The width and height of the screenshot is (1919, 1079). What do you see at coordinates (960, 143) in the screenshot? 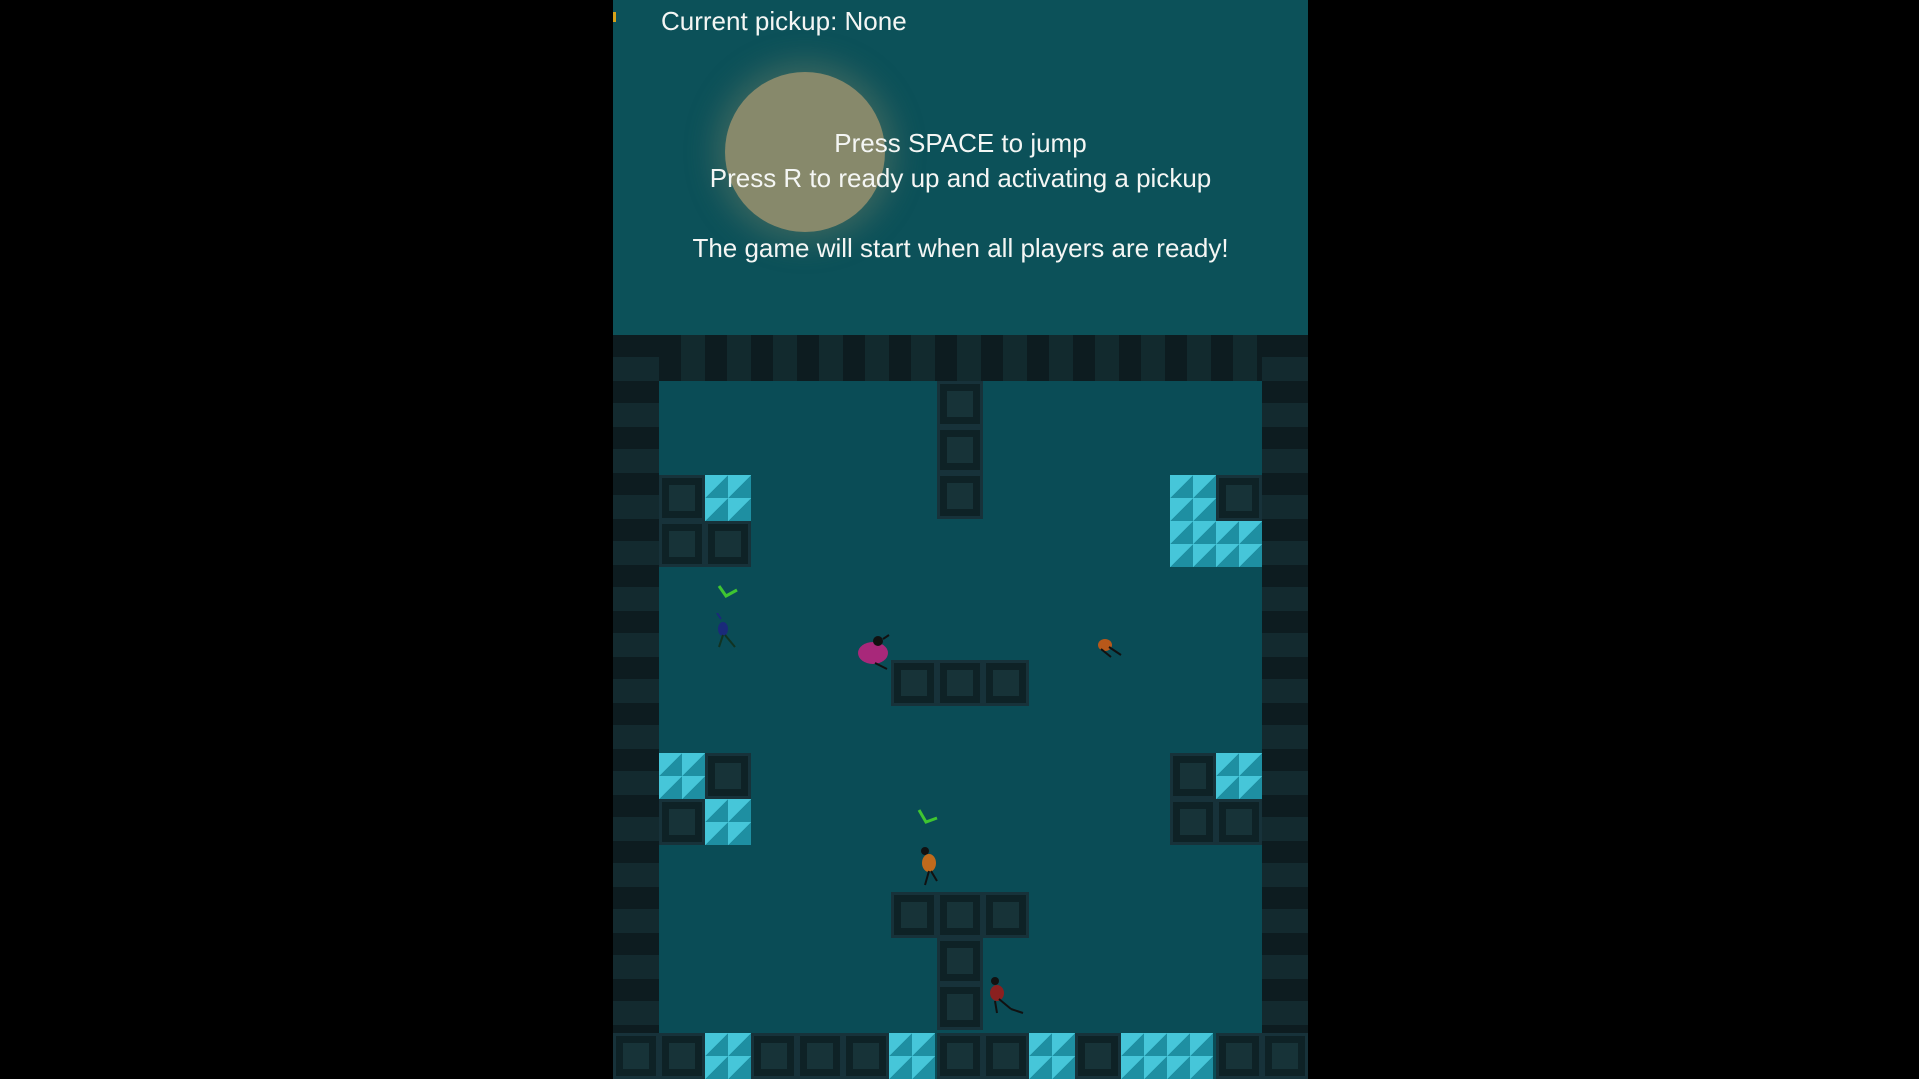
I see `jump-instruction: Press SPACE to jump` at bounding box center [960, 143].